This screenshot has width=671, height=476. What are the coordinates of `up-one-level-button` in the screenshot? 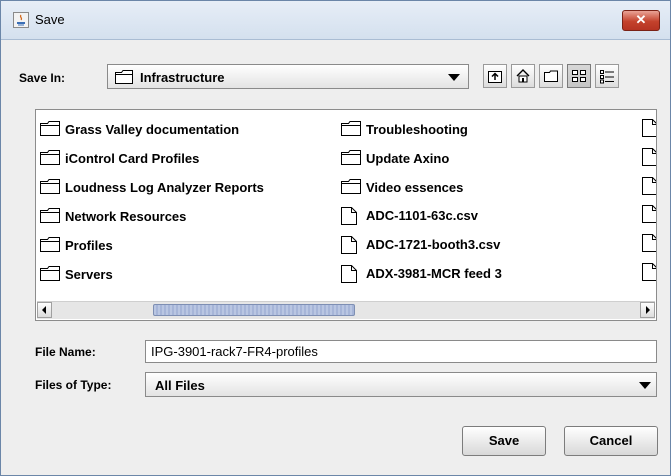 It's located at (495, 76).